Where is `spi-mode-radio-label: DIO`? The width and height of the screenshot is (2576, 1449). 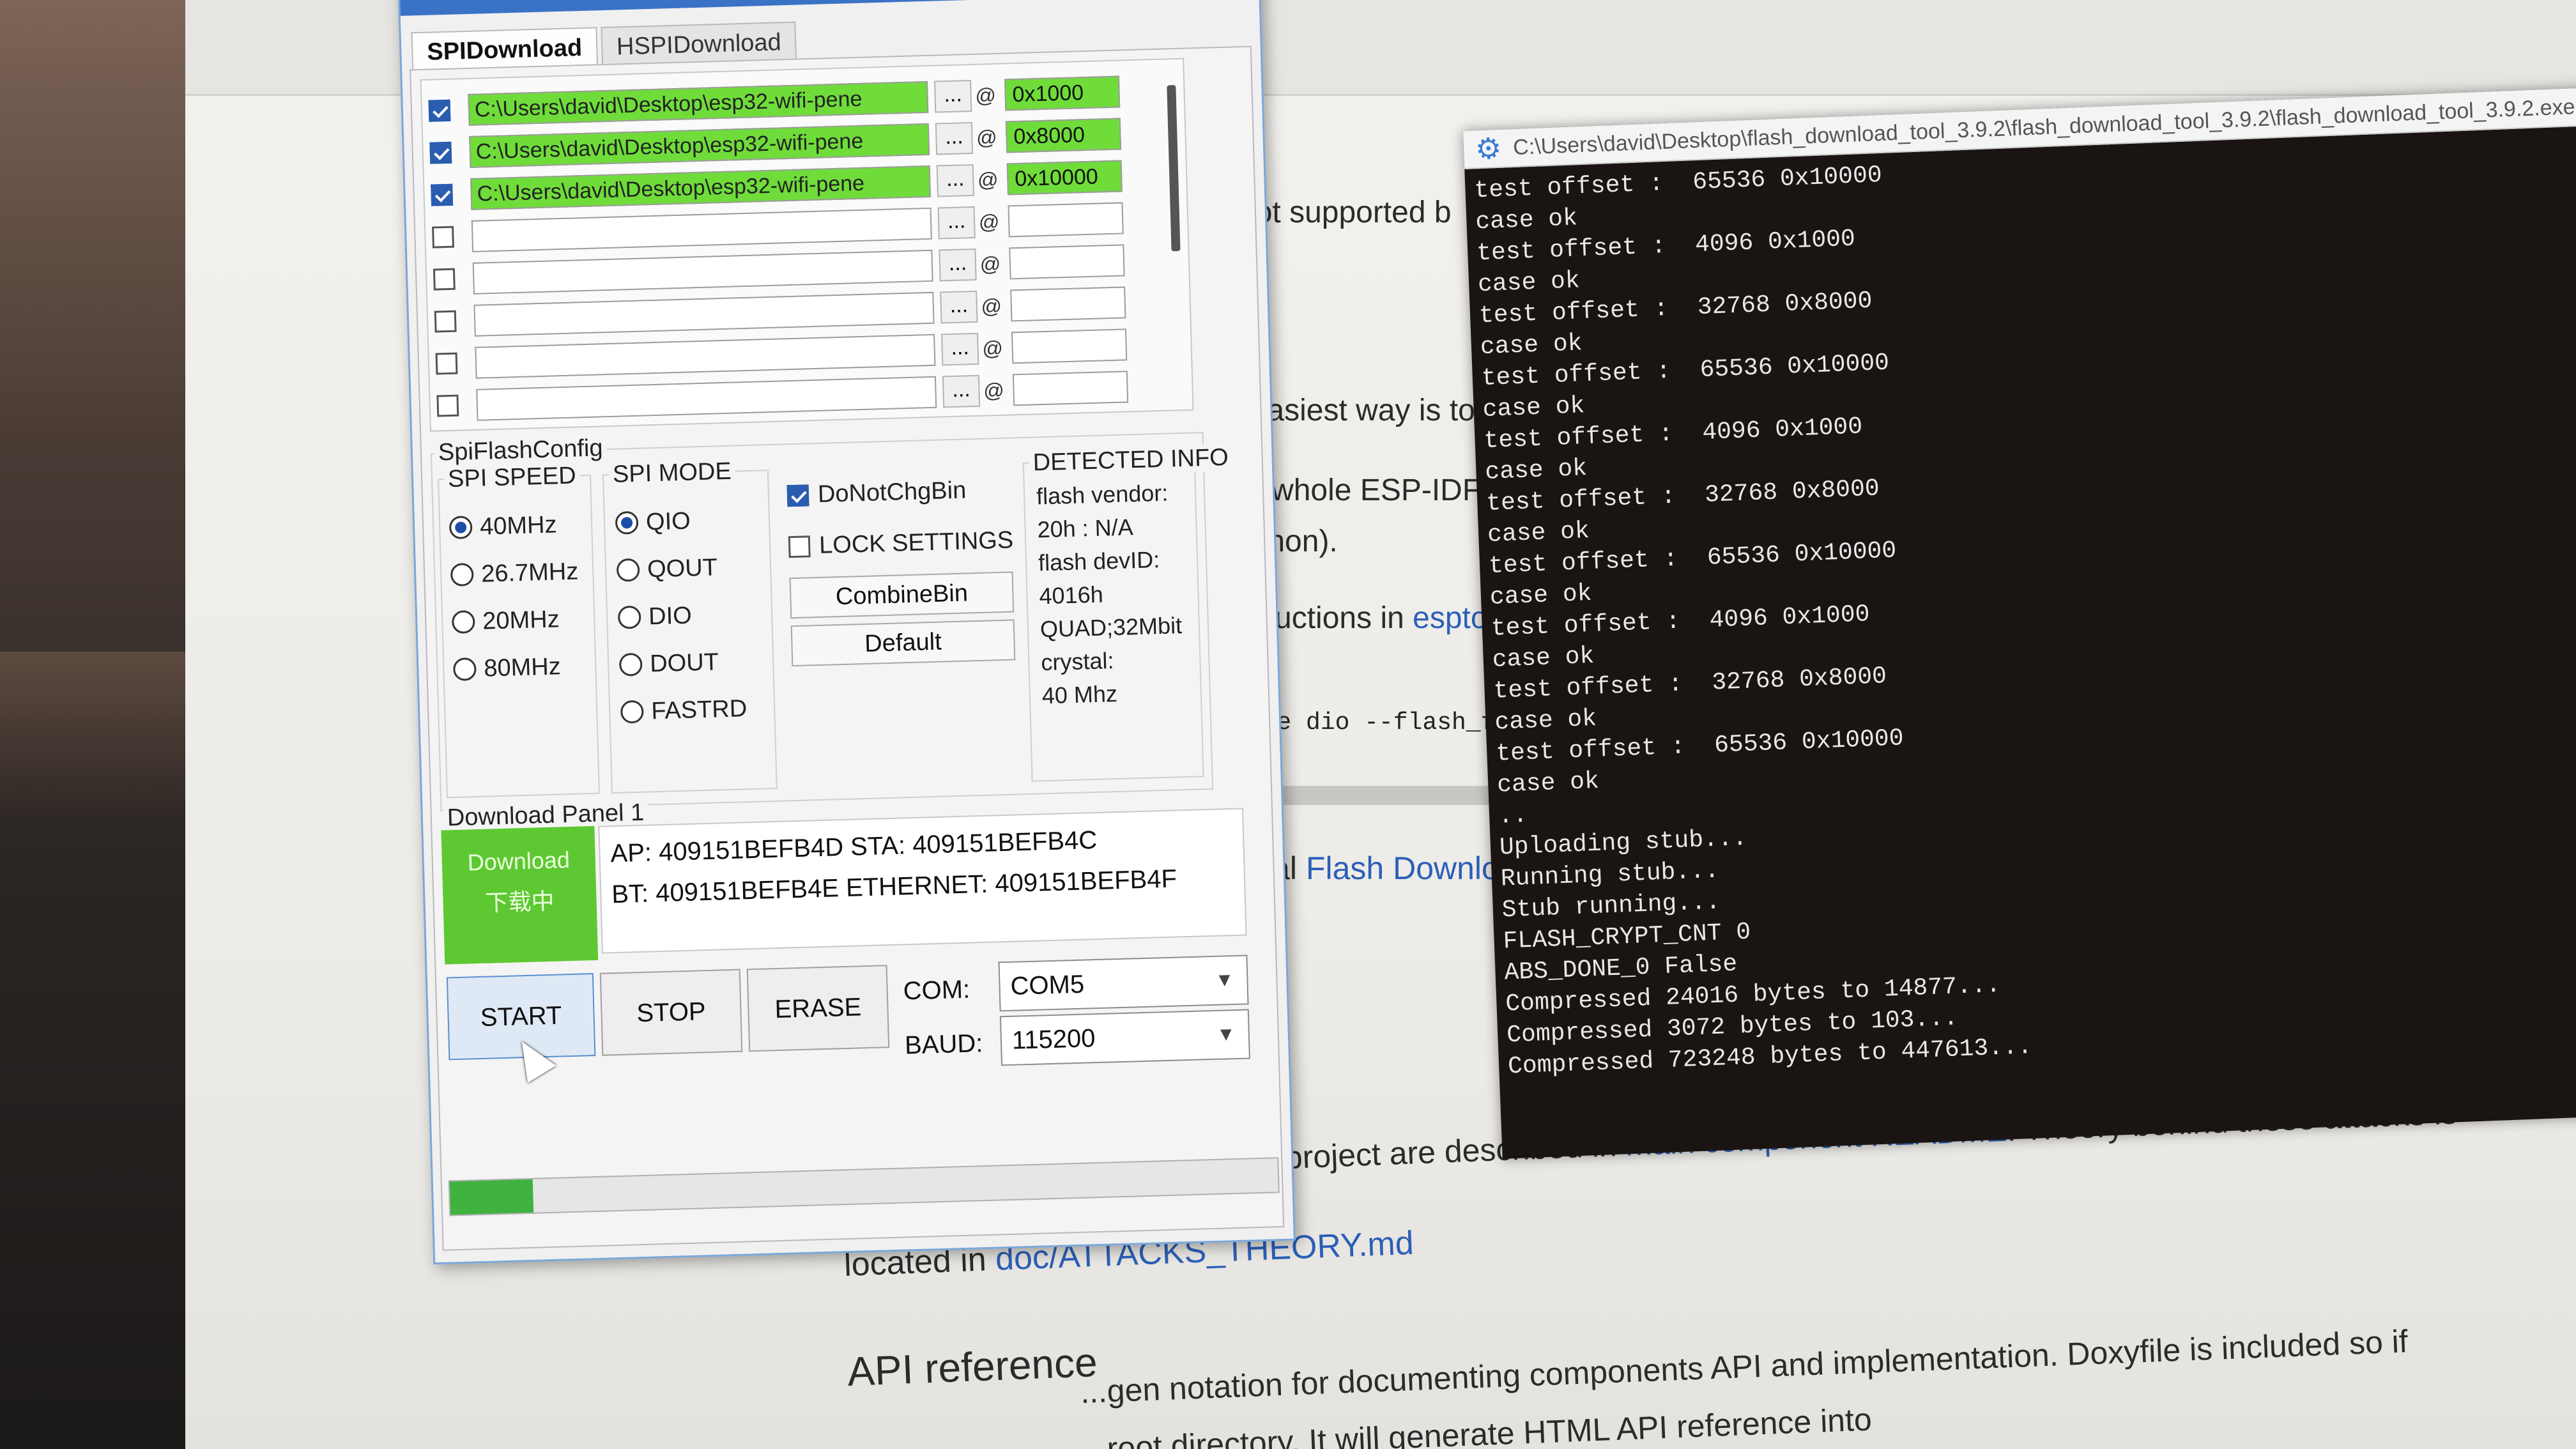
spi-mode-radio-label: DIO is located at coordinates (670, 616).